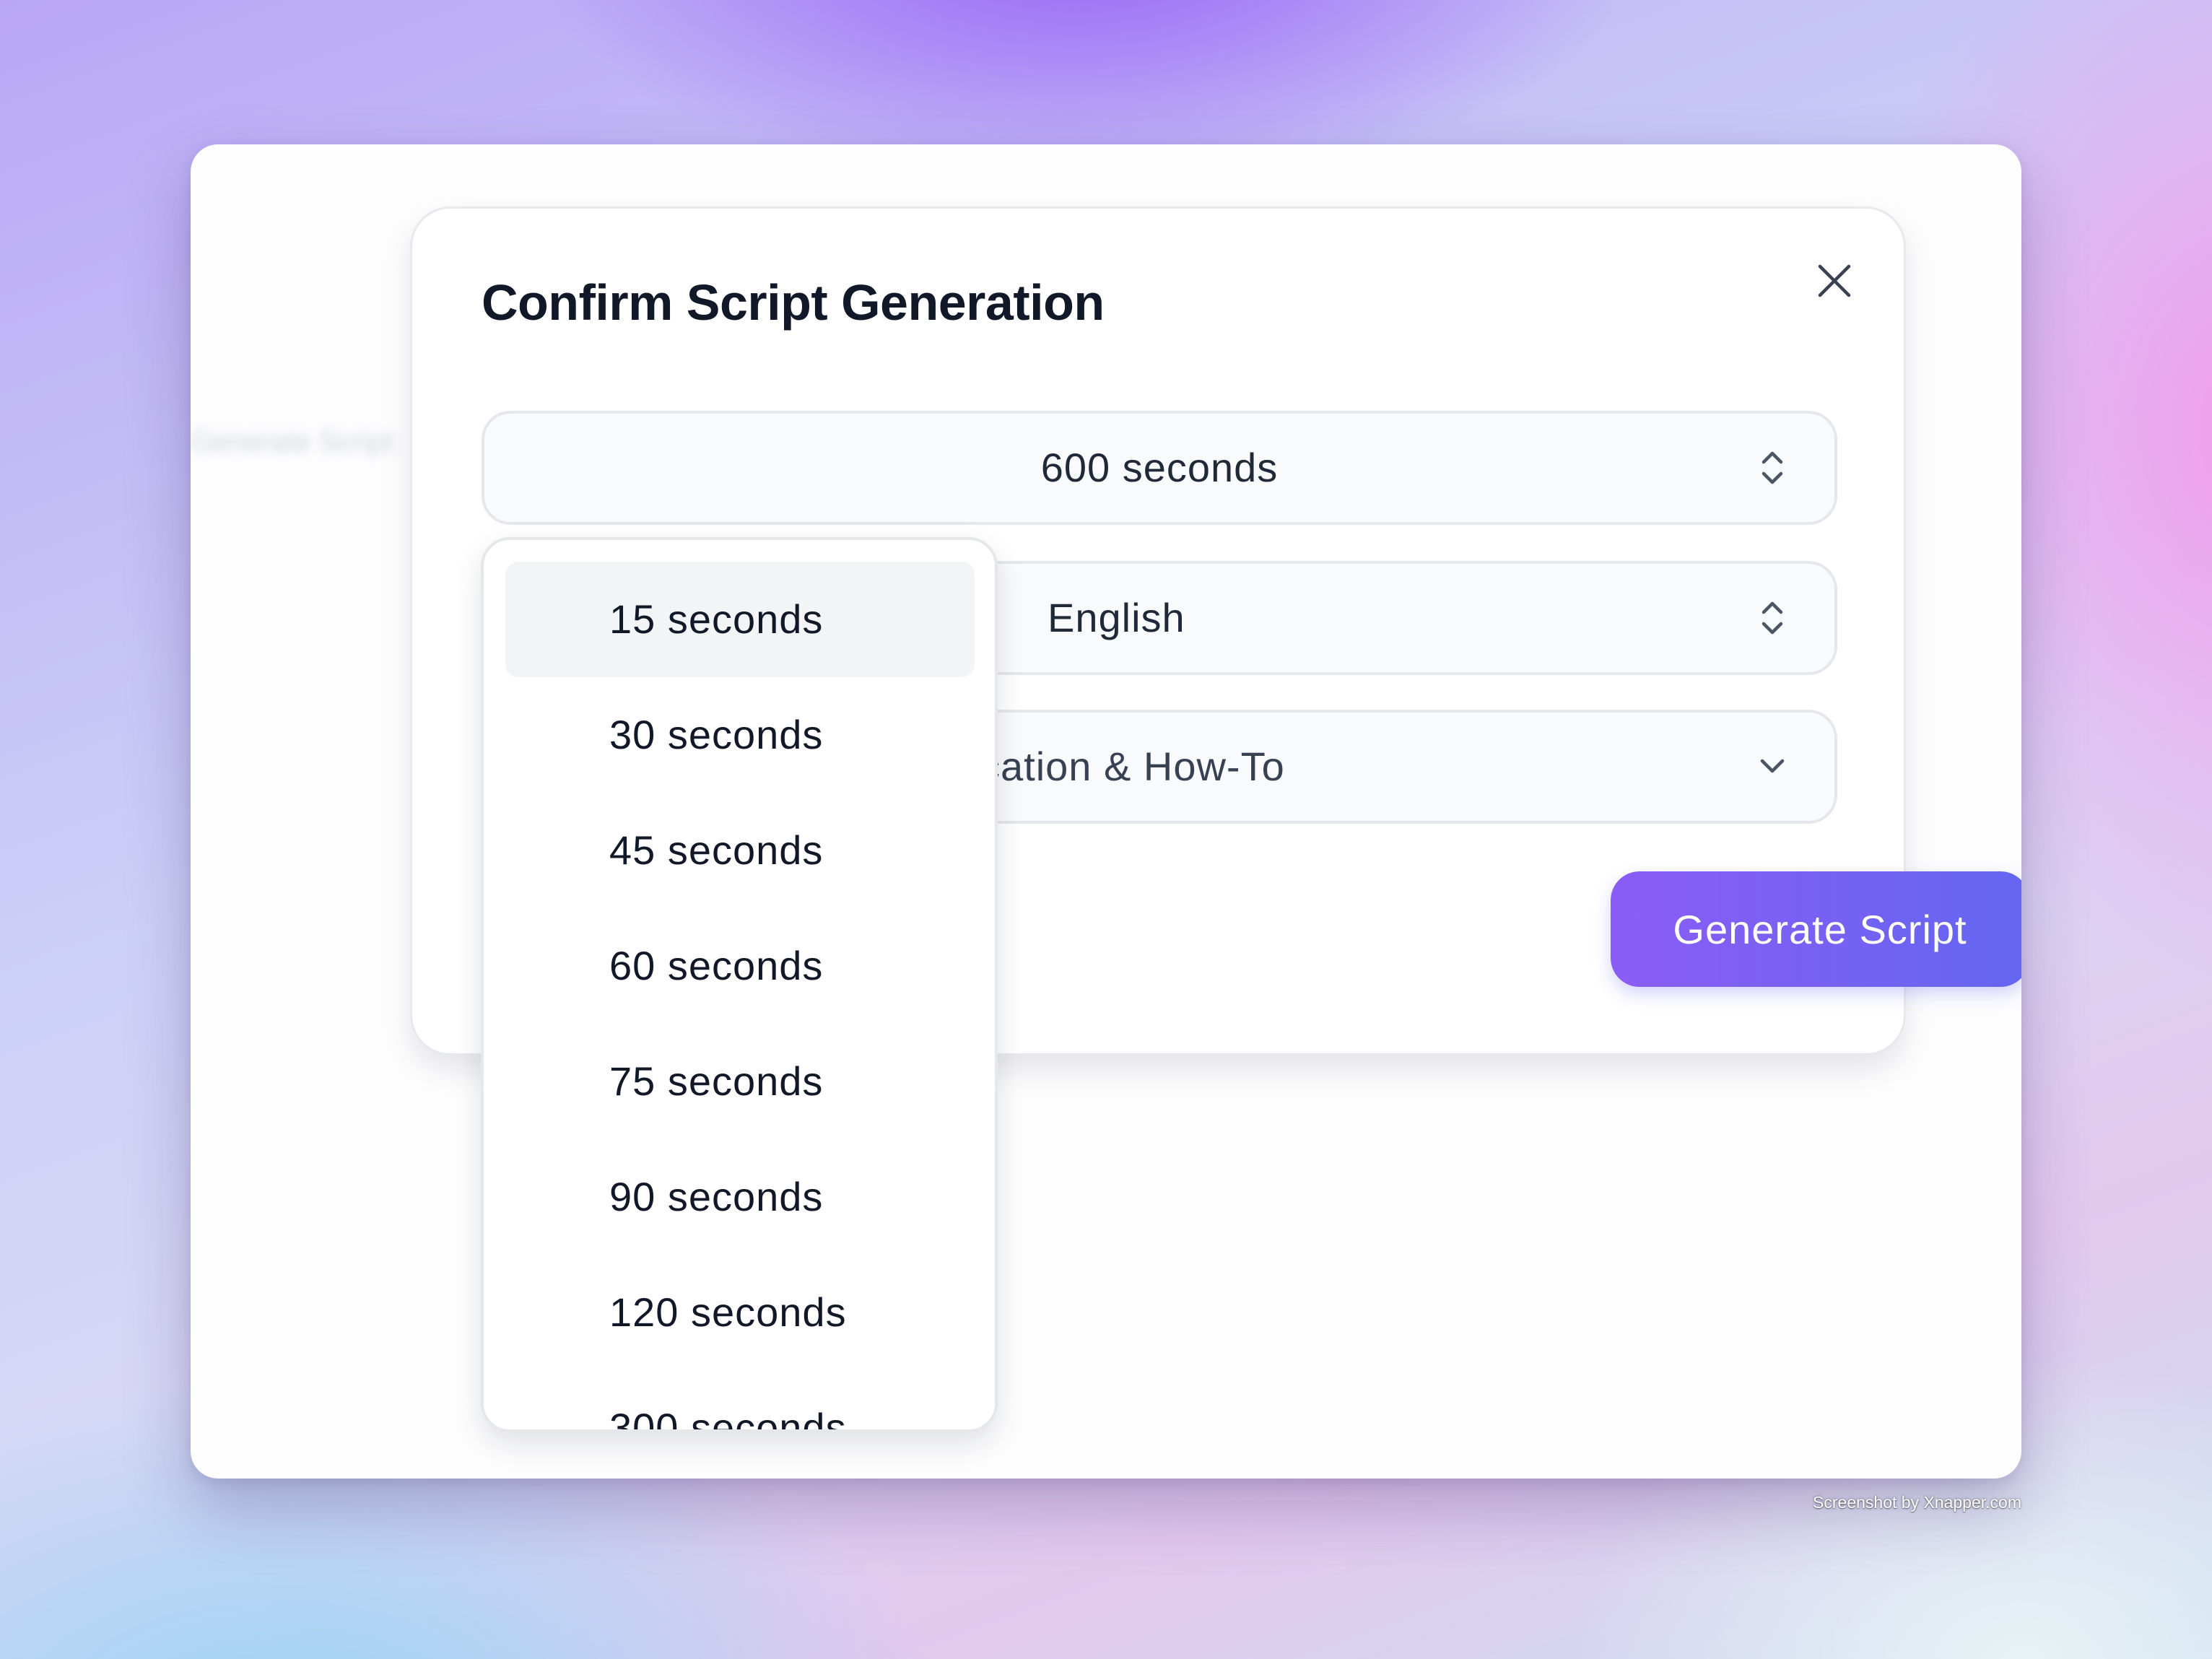 Image resolution: width=2212 pixels, height=1659 pixels. Describe the element at coordinates (740, 1081) in the screenshot. I see `duration-option: 75 seconds` at that location.